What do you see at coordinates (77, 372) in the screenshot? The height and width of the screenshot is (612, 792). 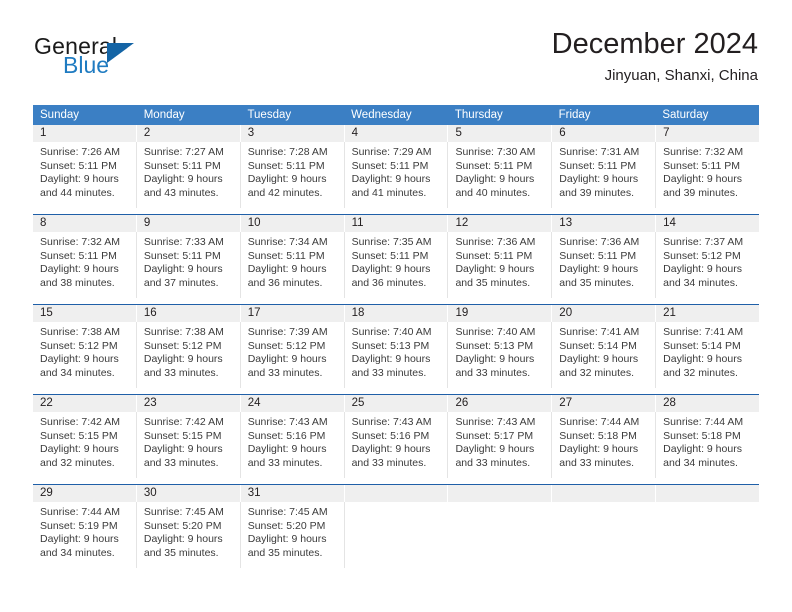 I see `day-info-line: and 34 minutes.` at bounding box center [77, 372].